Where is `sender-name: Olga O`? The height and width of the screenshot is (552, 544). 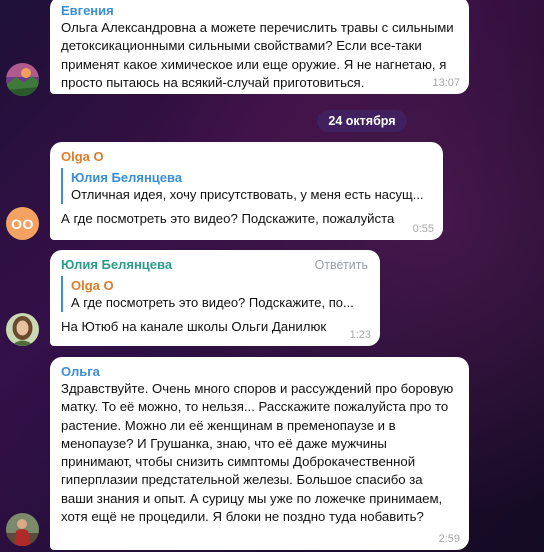 sender-name: Olga O is located at coordinates (246, 156).